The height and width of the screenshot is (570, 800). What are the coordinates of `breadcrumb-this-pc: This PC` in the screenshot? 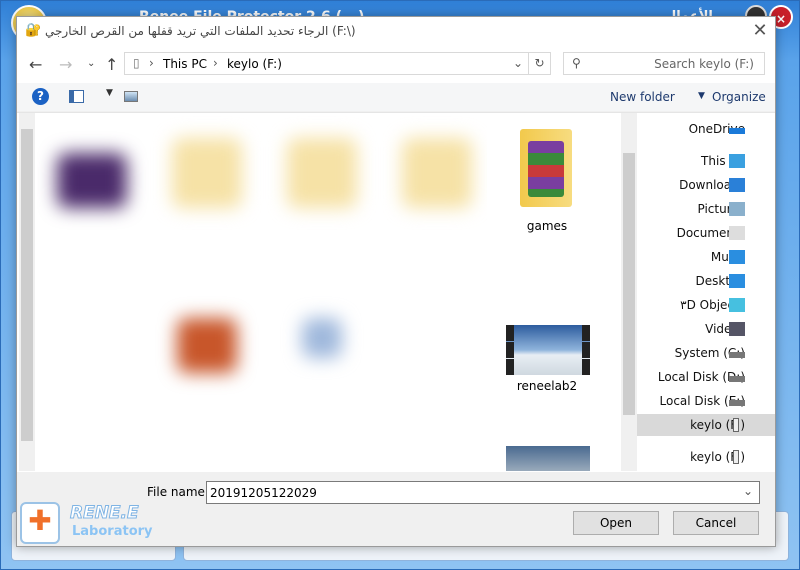 It's located at (185, 64).